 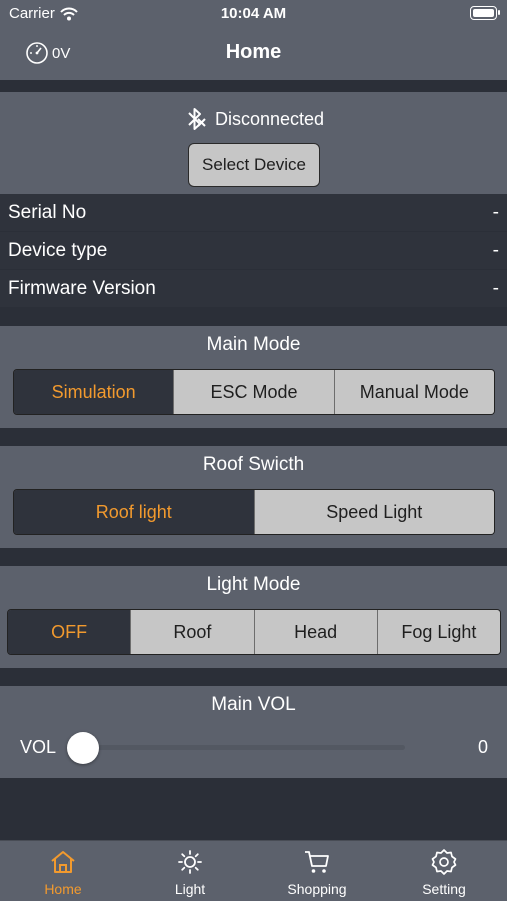 I want to click on connection-status: Disconnected, so click(x=253, y=119).